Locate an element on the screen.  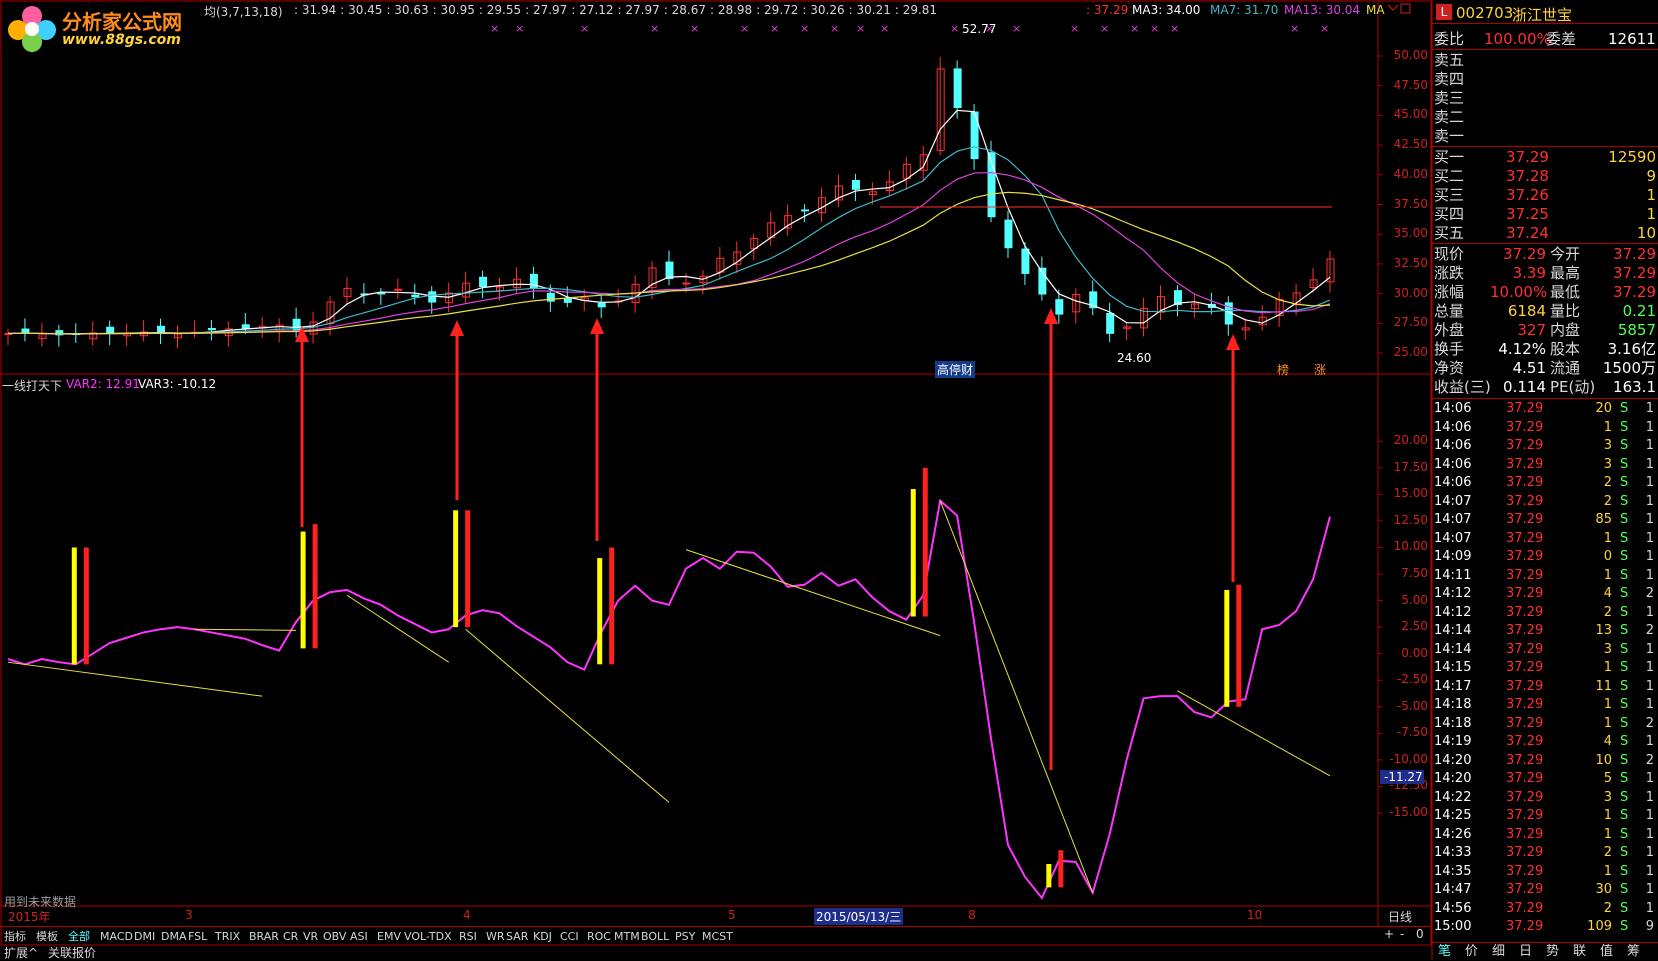
stat-row: 换手 4.12% 股本 3.16亿 is located at coordinates (1545, 349).